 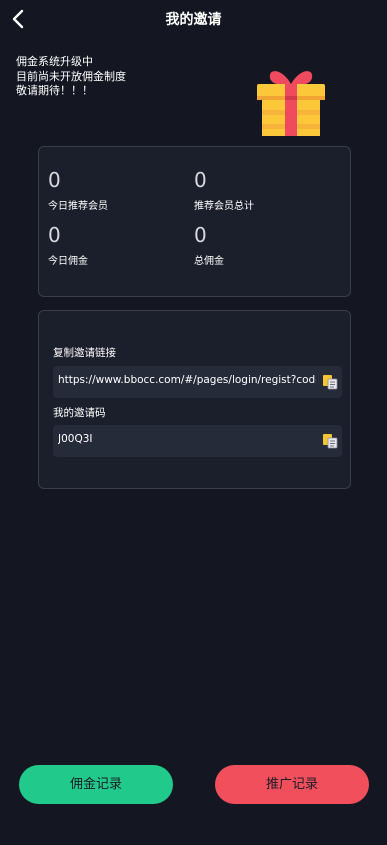 What do you see at coordinates (78, 206) in the screenshot?
I see `stat-label: 今日推荐会员` at bounding box center [78, 206].